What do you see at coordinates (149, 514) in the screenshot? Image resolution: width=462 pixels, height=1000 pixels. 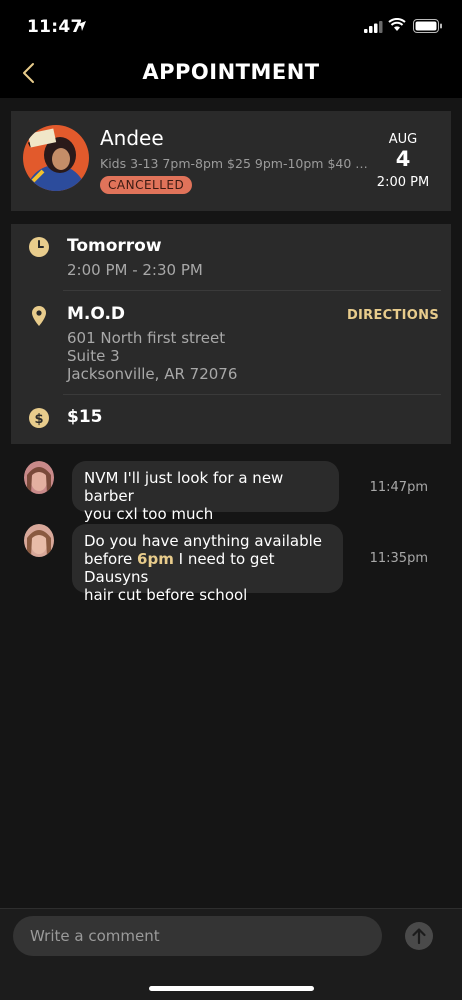 I see `comment-text: you cxl too much` at bounding box center [149, 514].